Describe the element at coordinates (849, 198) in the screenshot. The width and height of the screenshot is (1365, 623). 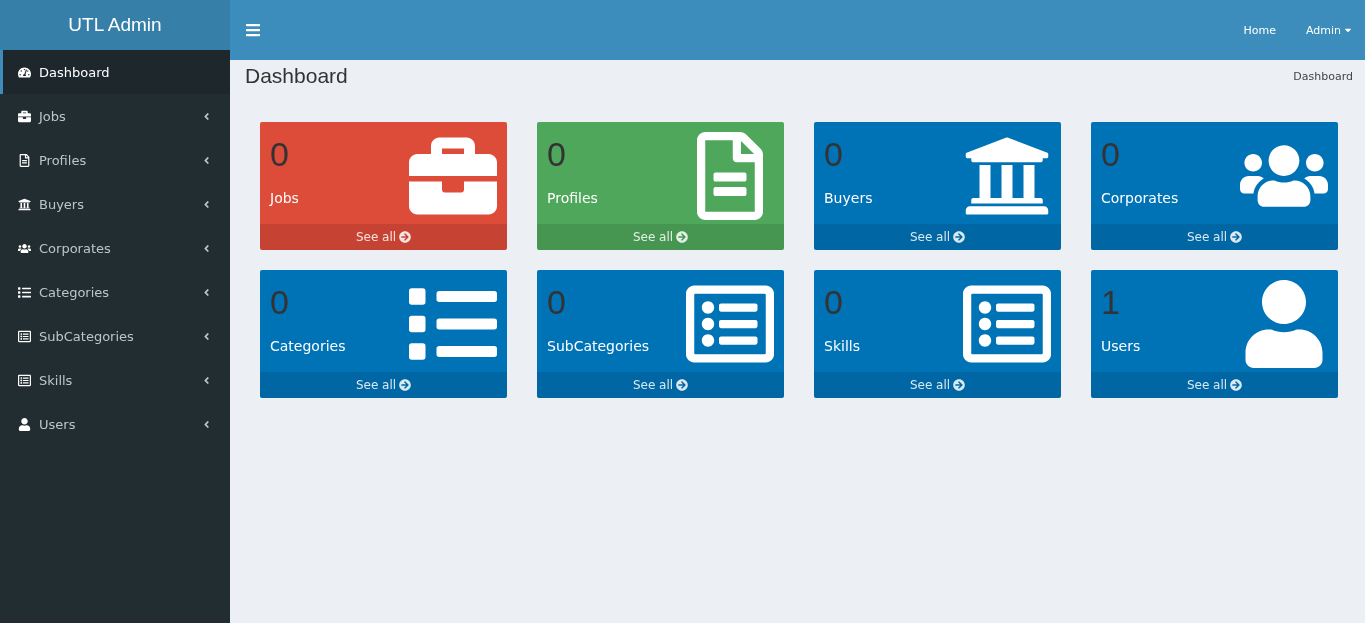
I see `stat-label: Buyers` at that location.